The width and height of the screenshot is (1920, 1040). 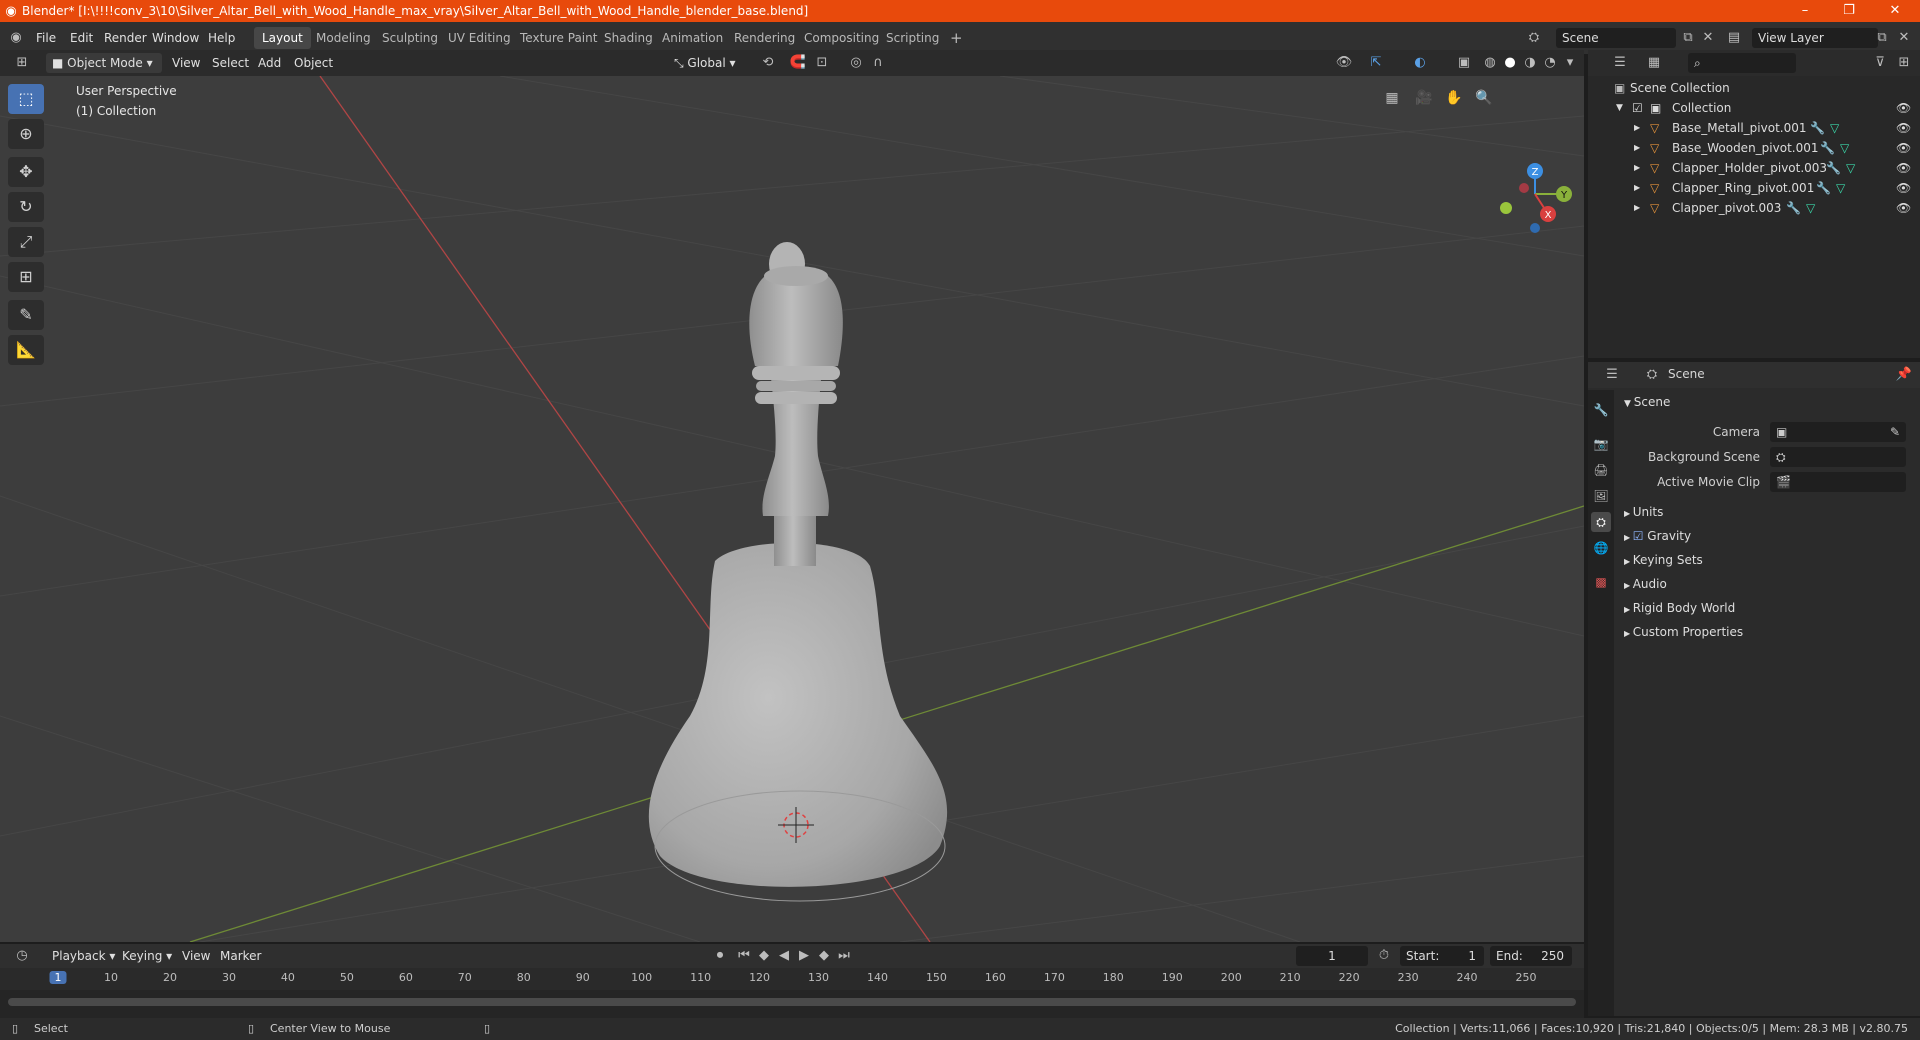 What do you see at coordinates (798, 63) in the screenshot?
I see `snap-icon: 🧲` at bounding box center [798, 63].